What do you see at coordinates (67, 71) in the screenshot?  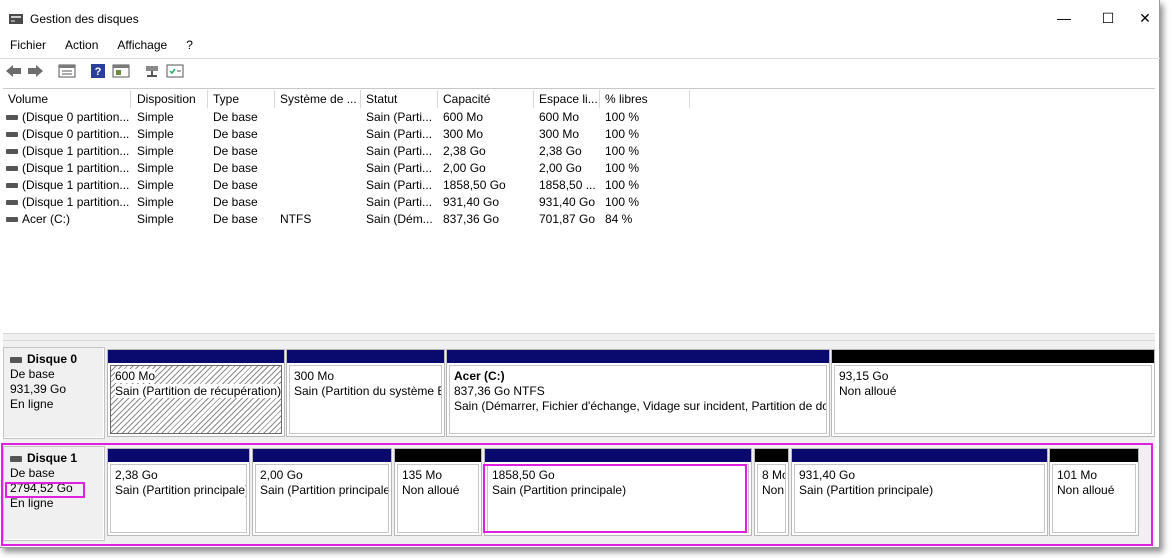 I see `list-view-icon` at bounding box center [67, 71].